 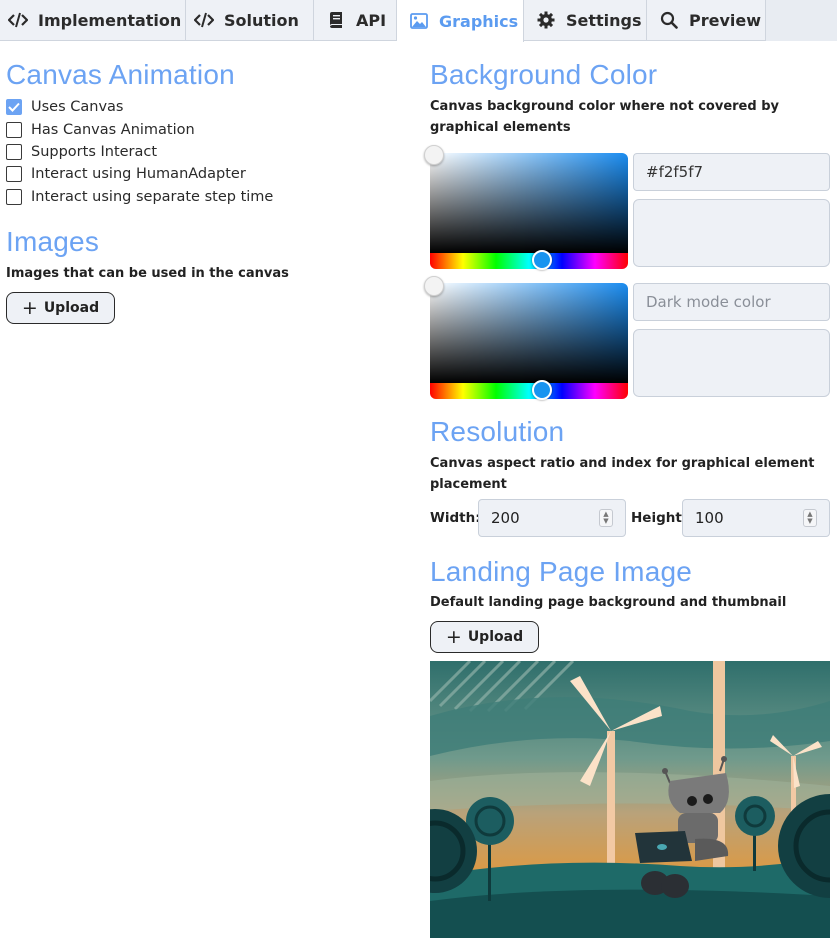 I want to click on background-color-heading: Background Color, so click(x=544, y=74).